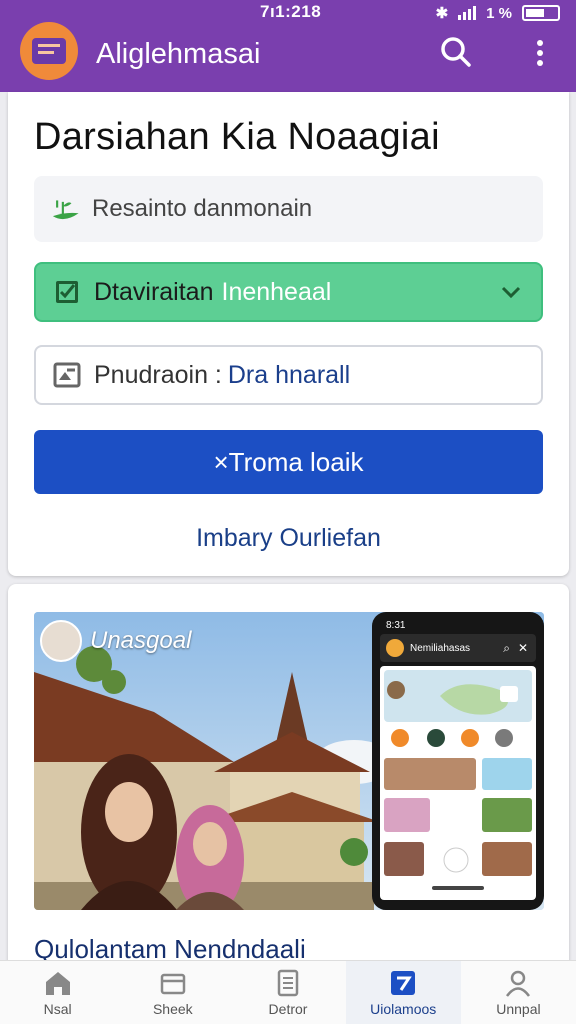  Describe the element at coordinates (57, 983) in the screenshot. I see `home-icon` at that location.